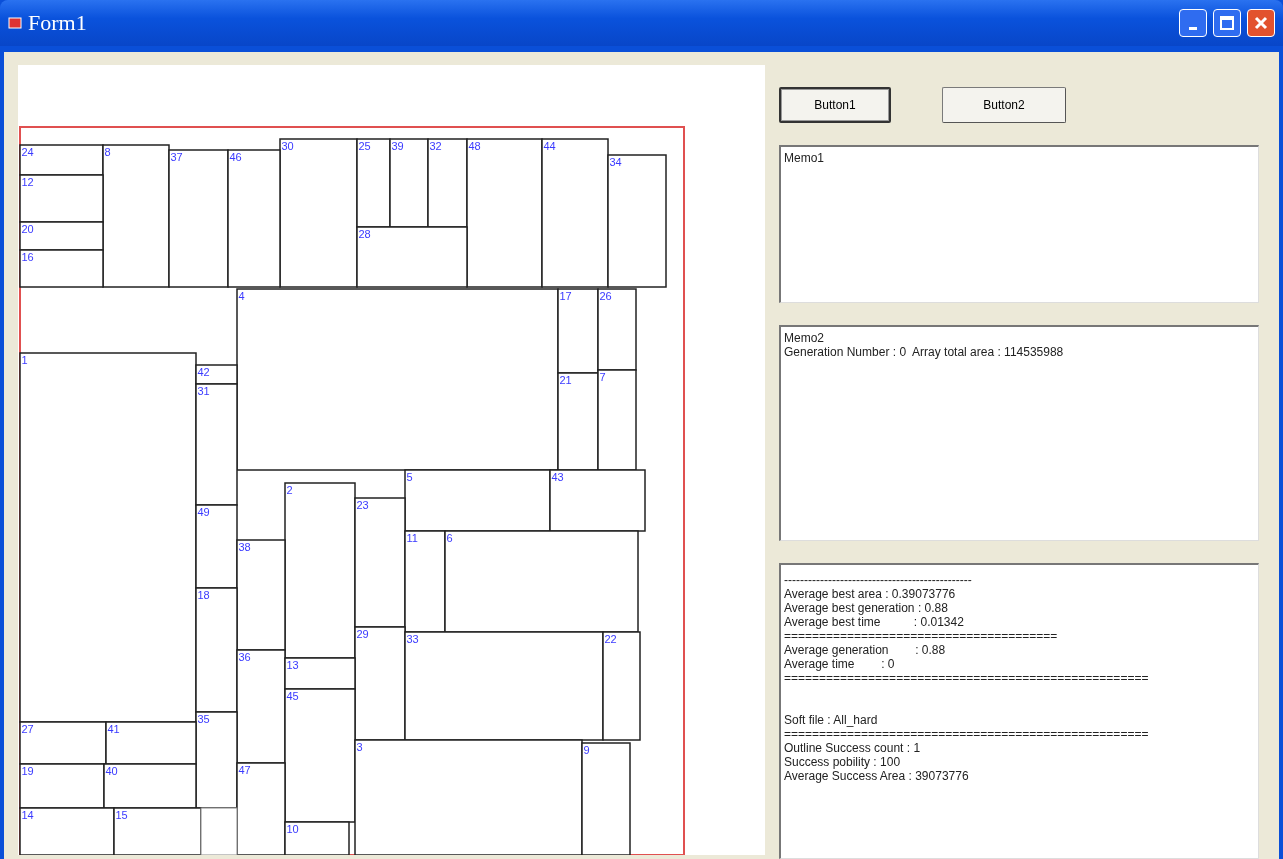  What do you see at coordinates (449, 538) in the screenshot?
I see `block-label: 6` at bounding box center [449, 538].